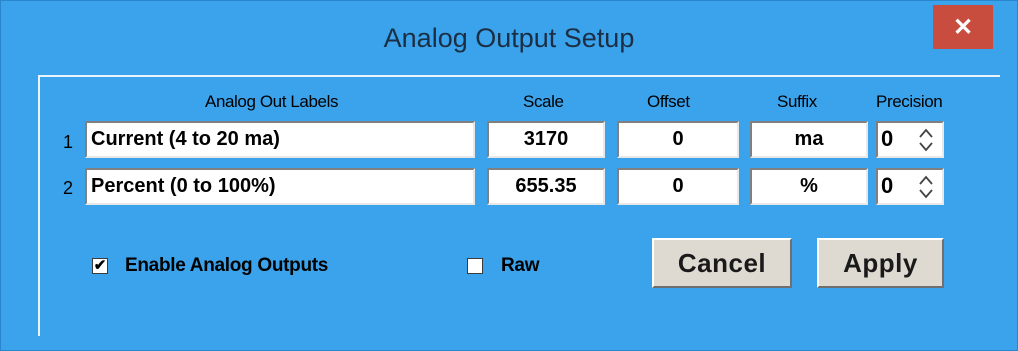 The image size is (1018, 351). I want to click on offset-field-1: 0, so click(678, 139).